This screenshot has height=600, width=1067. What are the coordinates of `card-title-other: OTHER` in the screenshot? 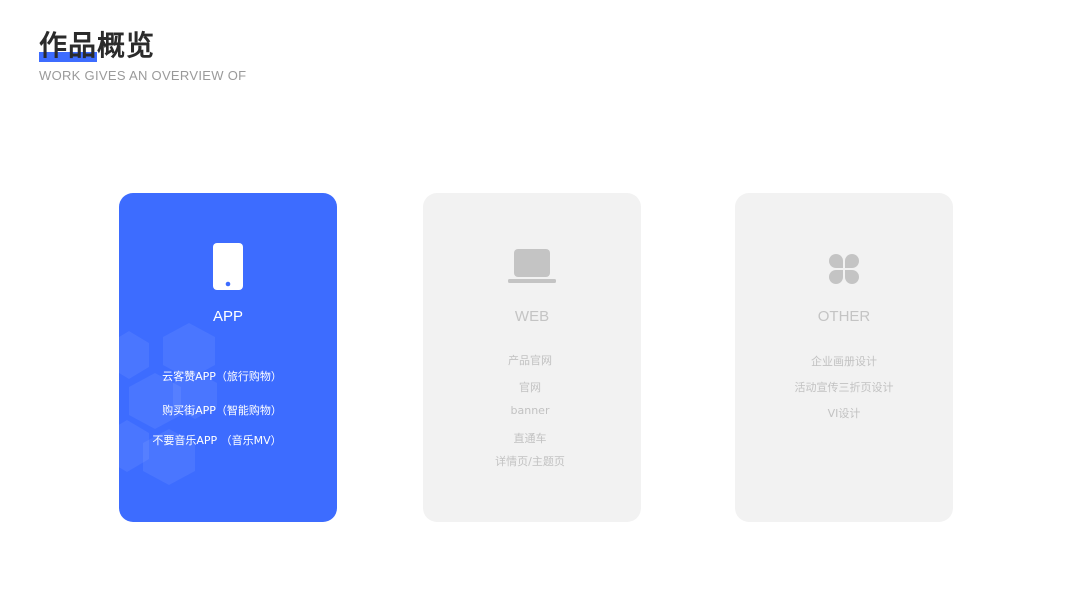 It's located at (844, 316).